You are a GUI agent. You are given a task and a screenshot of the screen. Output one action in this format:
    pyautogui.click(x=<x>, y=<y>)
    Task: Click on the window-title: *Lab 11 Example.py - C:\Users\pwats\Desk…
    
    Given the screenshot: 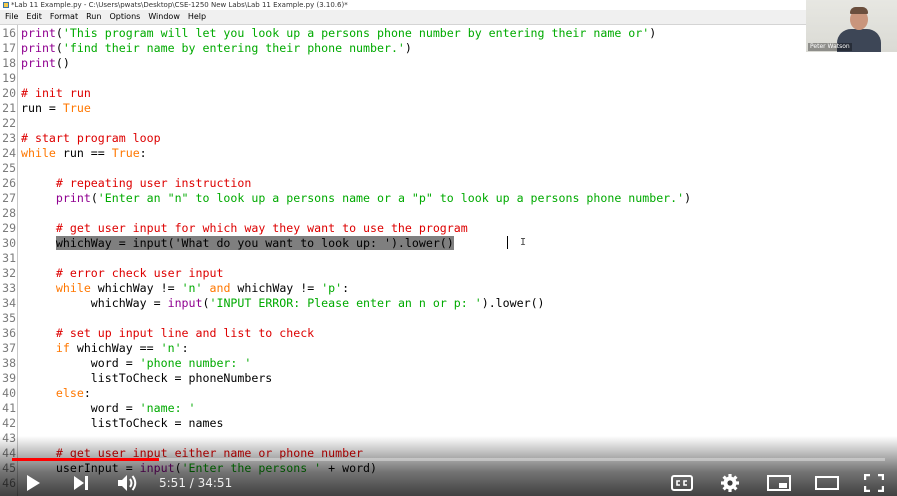 What is the action you would take?
    pyautogui.click(x=179, y=5)
    